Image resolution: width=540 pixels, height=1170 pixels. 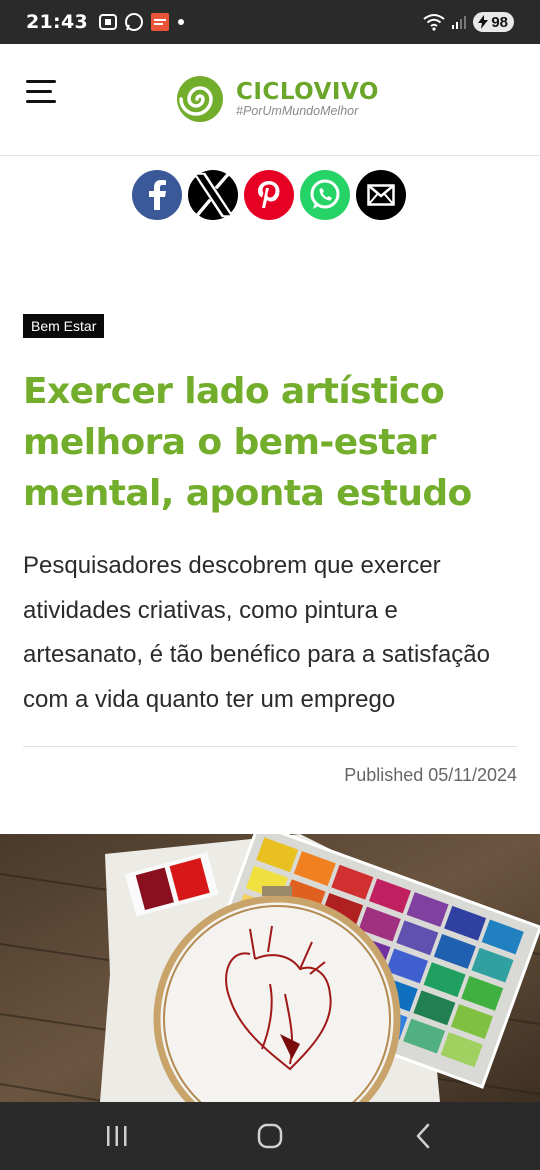 I want to click on back-icon, so click(x=423, y=1136).